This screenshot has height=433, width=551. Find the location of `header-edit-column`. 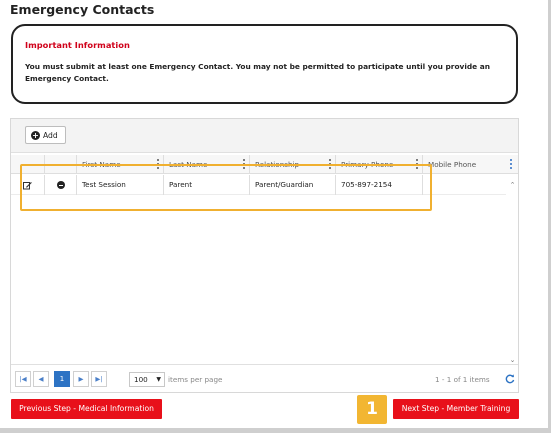

header-edit-column is located at coordinates (28, 164).